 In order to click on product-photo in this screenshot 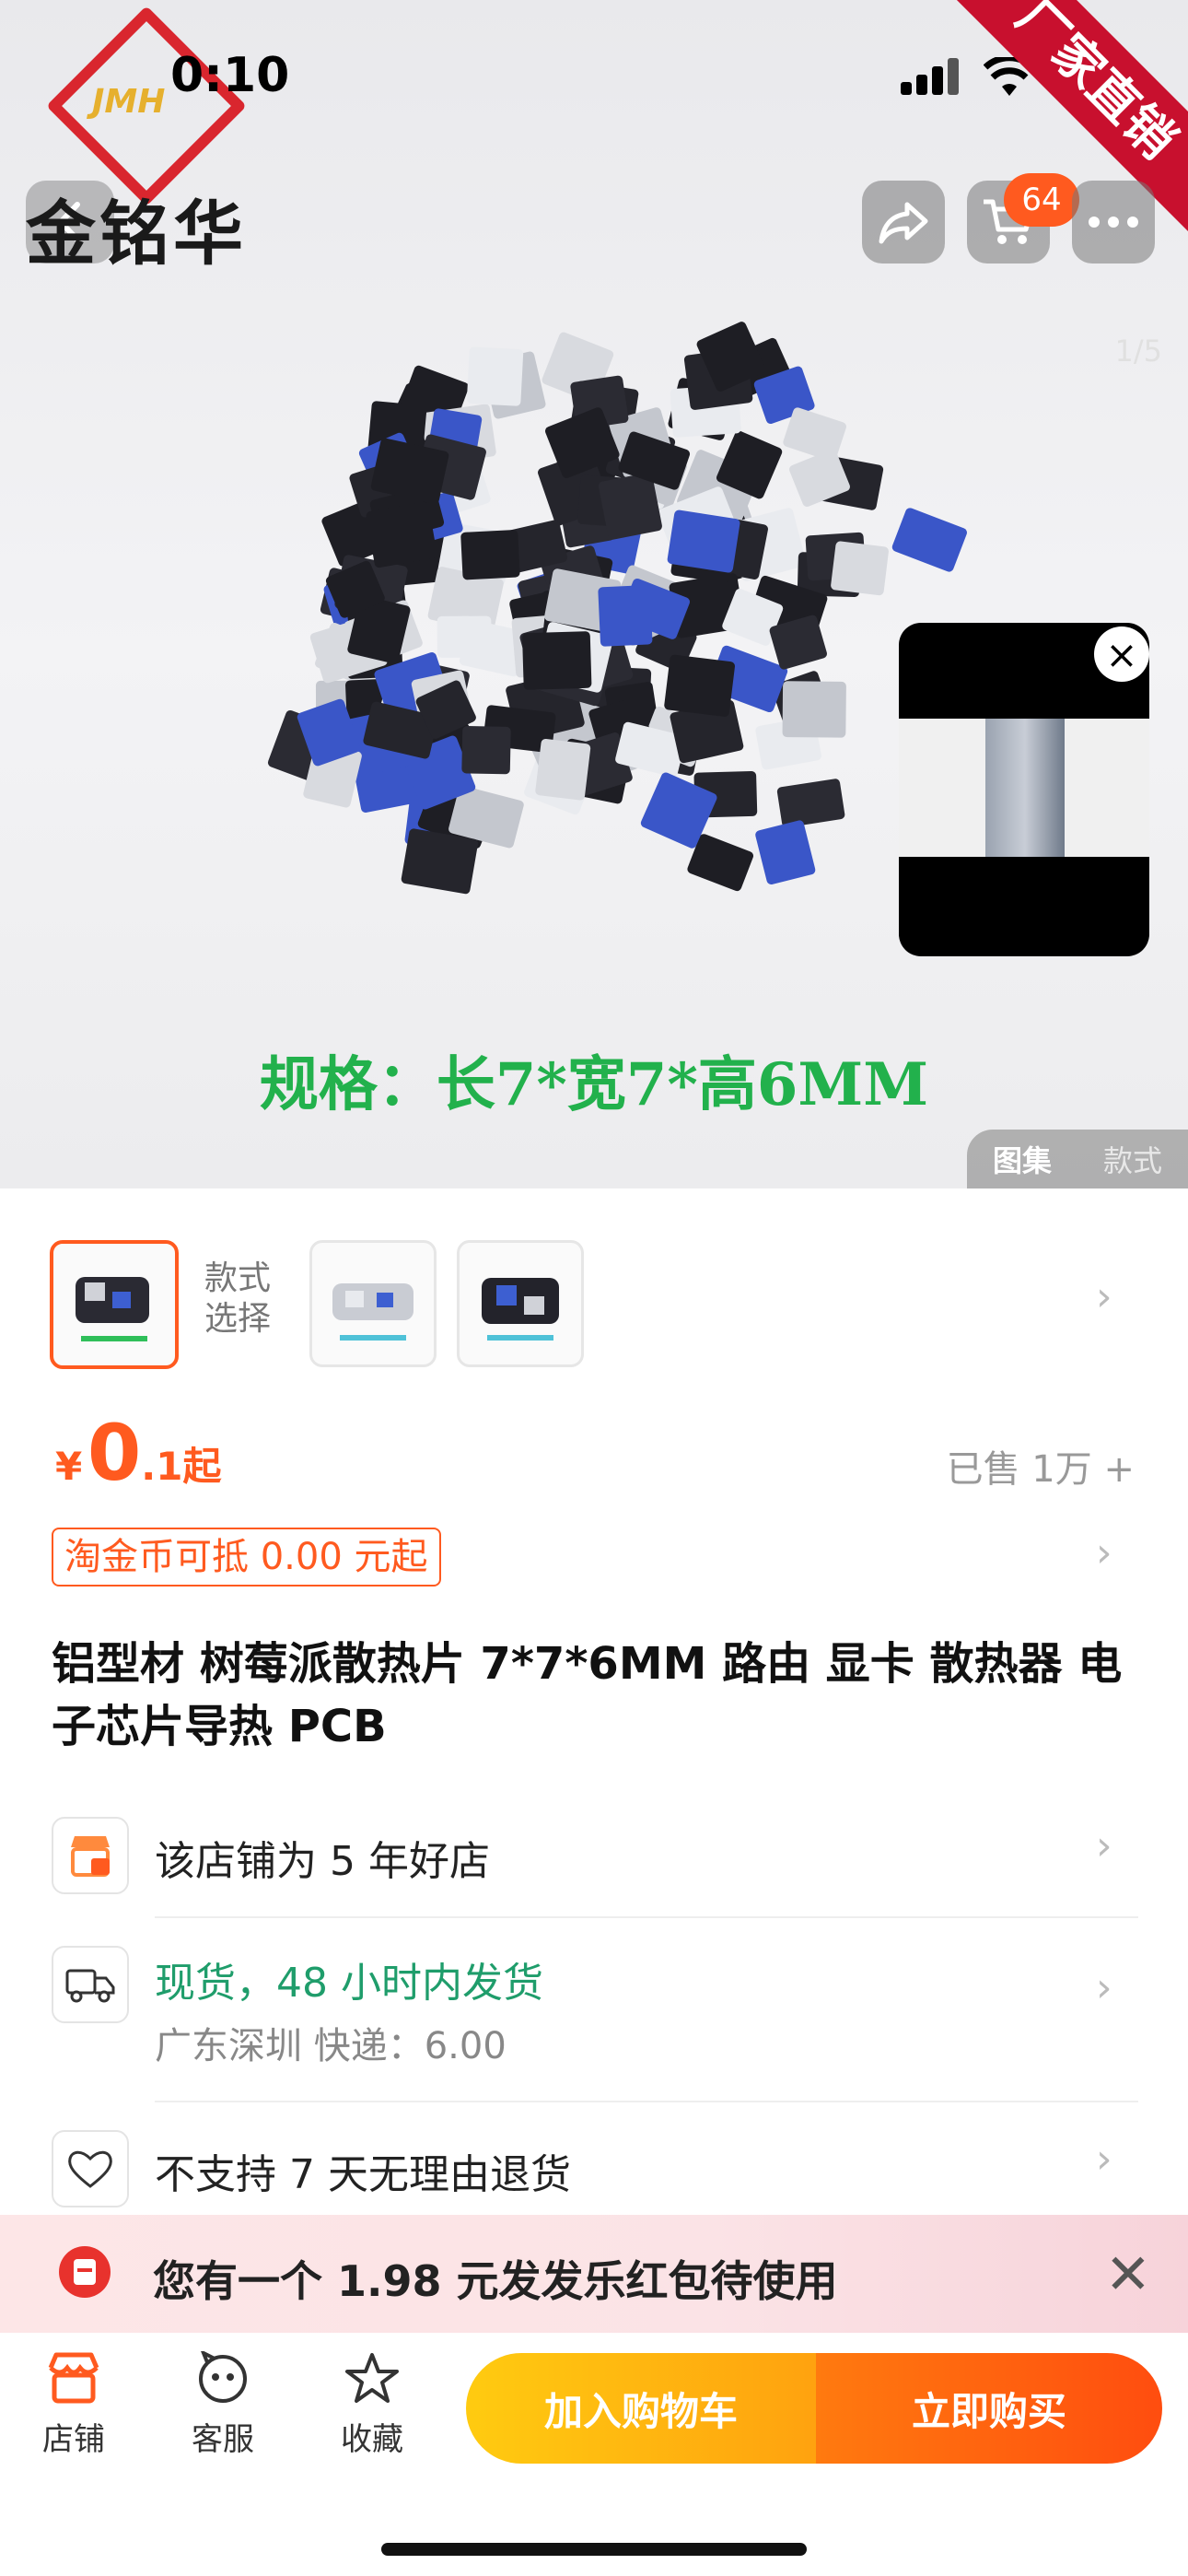, I will do `click(617, 608)`.